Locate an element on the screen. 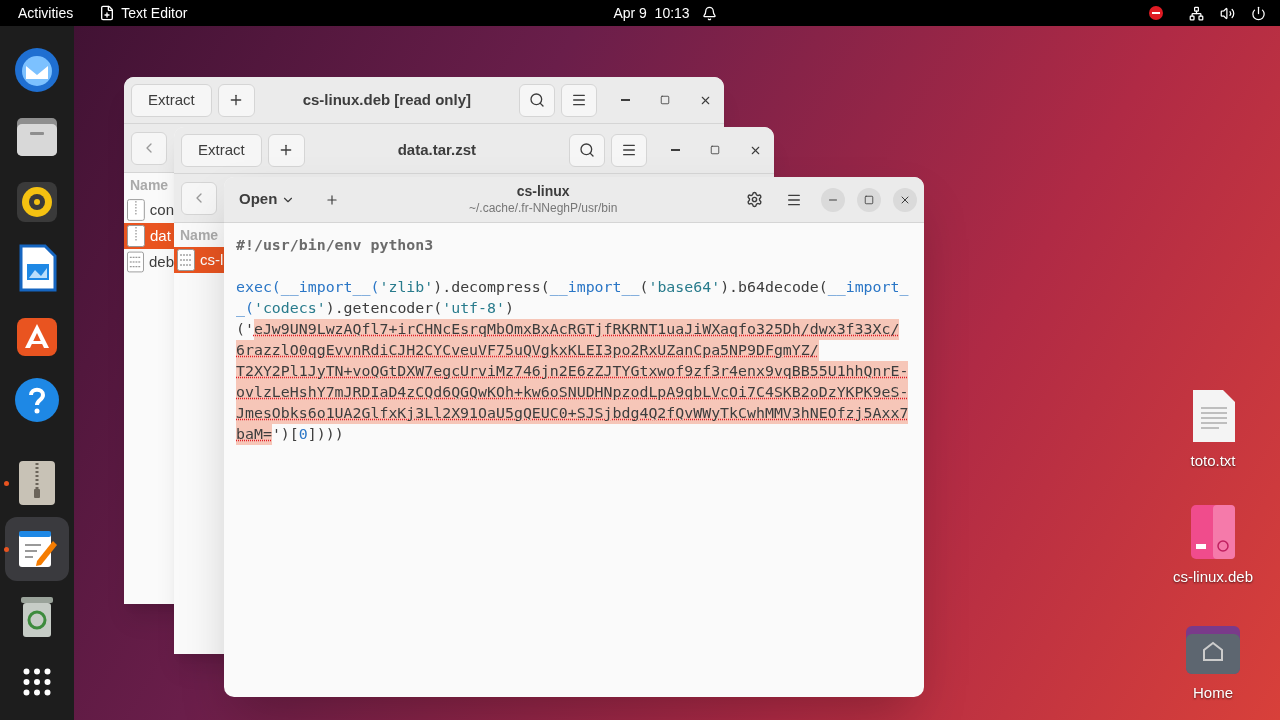 Image resolution: width=1280 pixels, height=720 pixels. file-row: con is located at coordinates (149, 210).